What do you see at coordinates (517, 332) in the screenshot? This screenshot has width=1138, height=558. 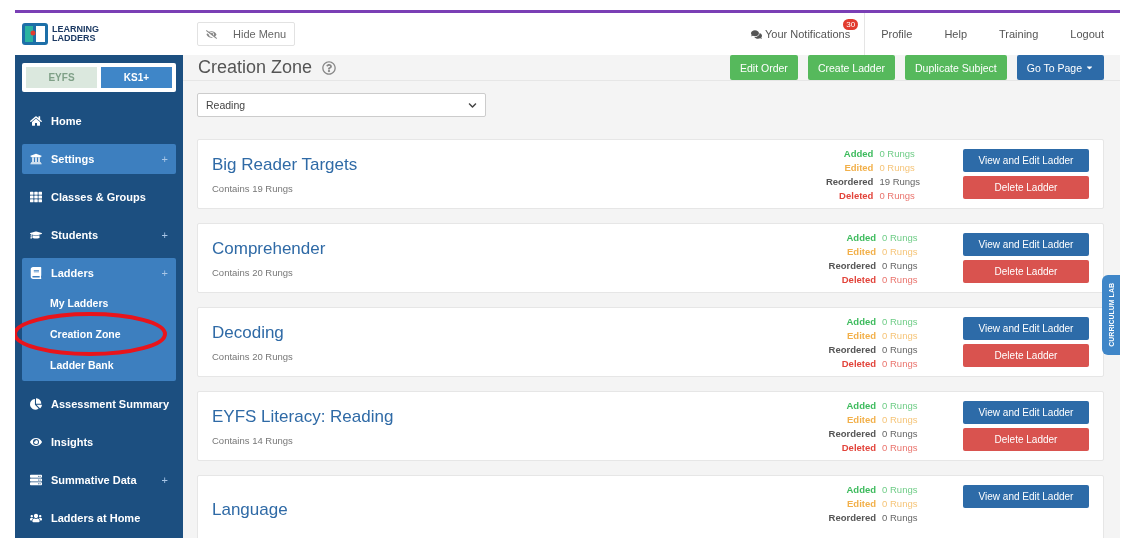 I see `ladder-title: Decoding` at bounding box center [517, 332].